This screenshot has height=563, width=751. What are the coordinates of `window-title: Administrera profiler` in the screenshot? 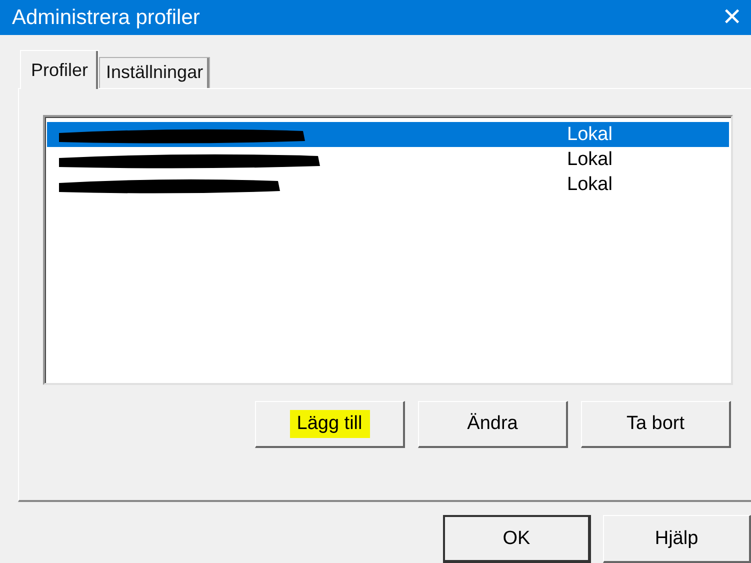 It's located at (106, 18).